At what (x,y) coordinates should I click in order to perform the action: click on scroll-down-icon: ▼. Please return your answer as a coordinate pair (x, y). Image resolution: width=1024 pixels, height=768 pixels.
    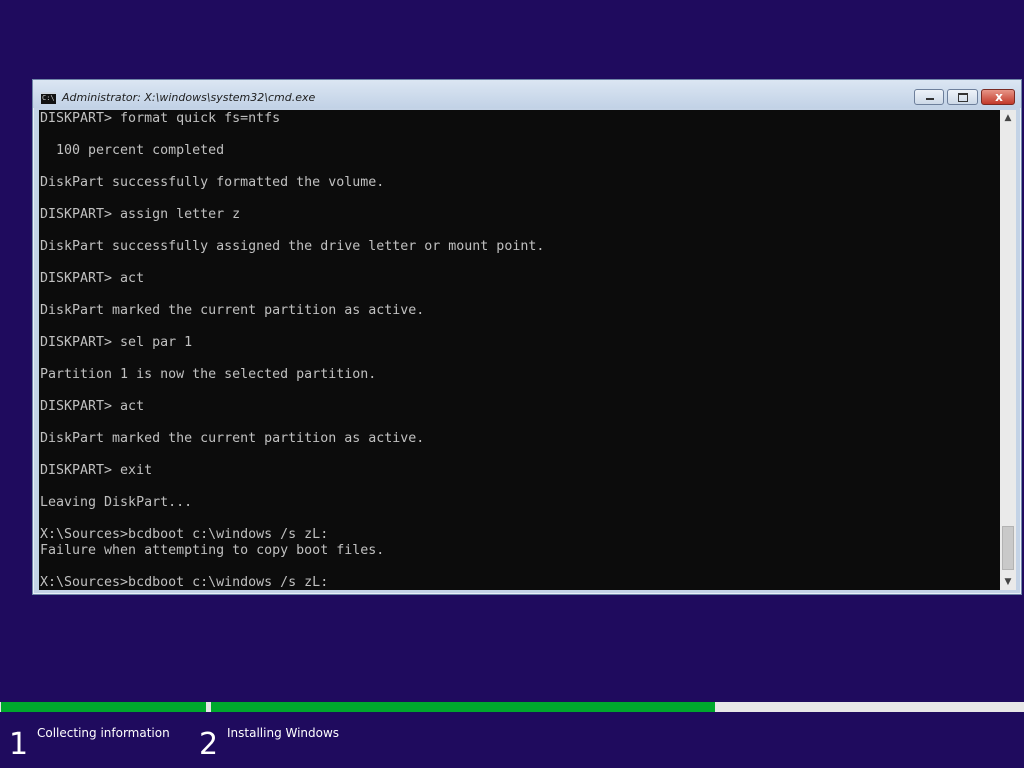
    Looking at the image, I should click on (1008, 582).